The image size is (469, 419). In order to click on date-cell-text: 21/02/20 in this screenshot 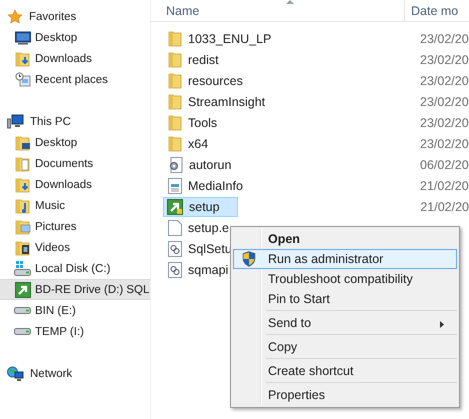, I will do `click(444, 185)`.